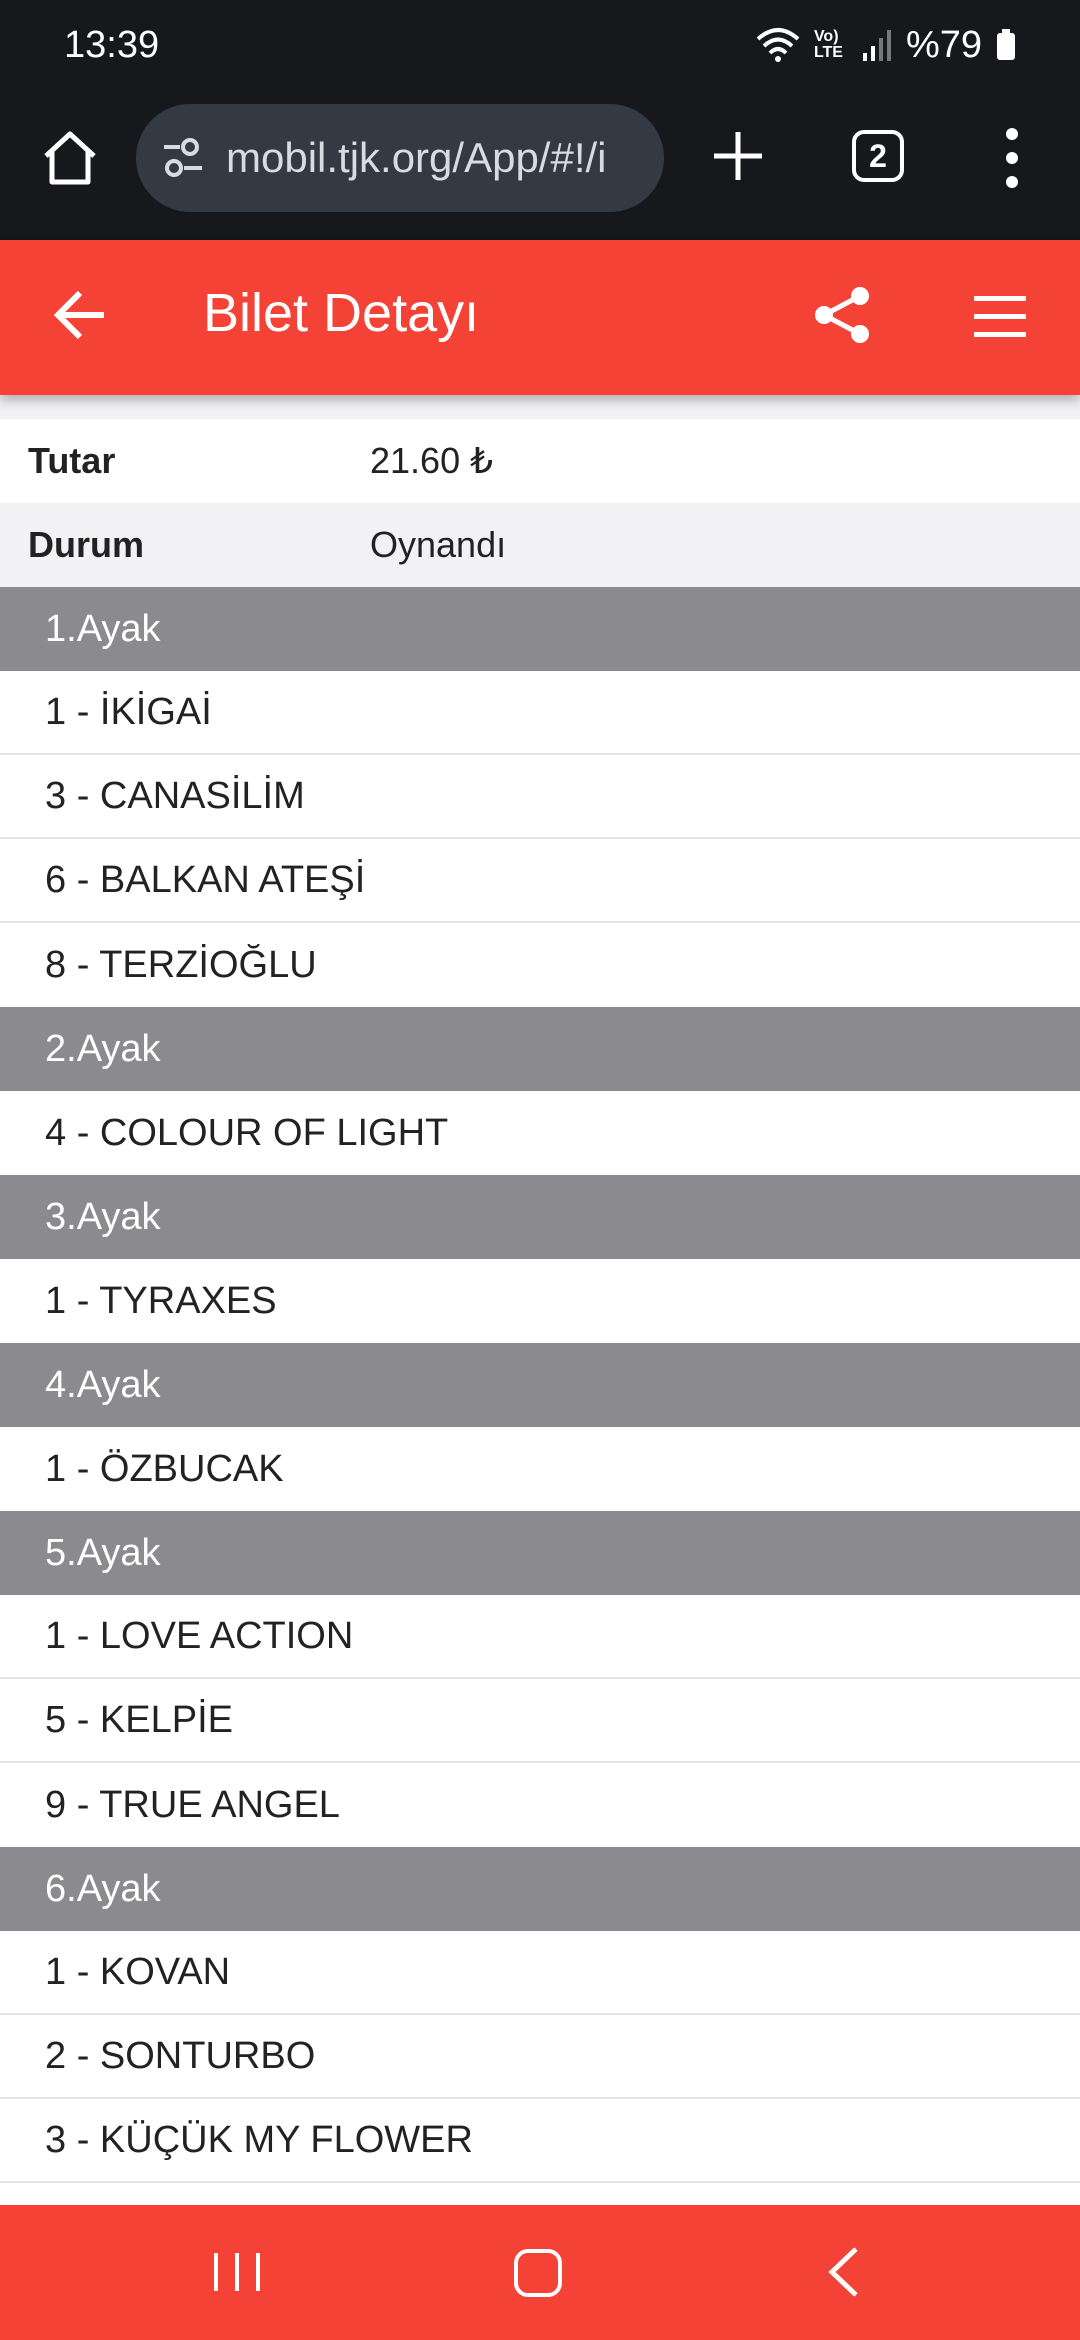 Image resolution: width=1080 pixels, height=2340 pixels. Describe the element at coordinates (540, 1805) in the screenshot. I see `horse-row: 9 - TRUE ANGEL` at that location.